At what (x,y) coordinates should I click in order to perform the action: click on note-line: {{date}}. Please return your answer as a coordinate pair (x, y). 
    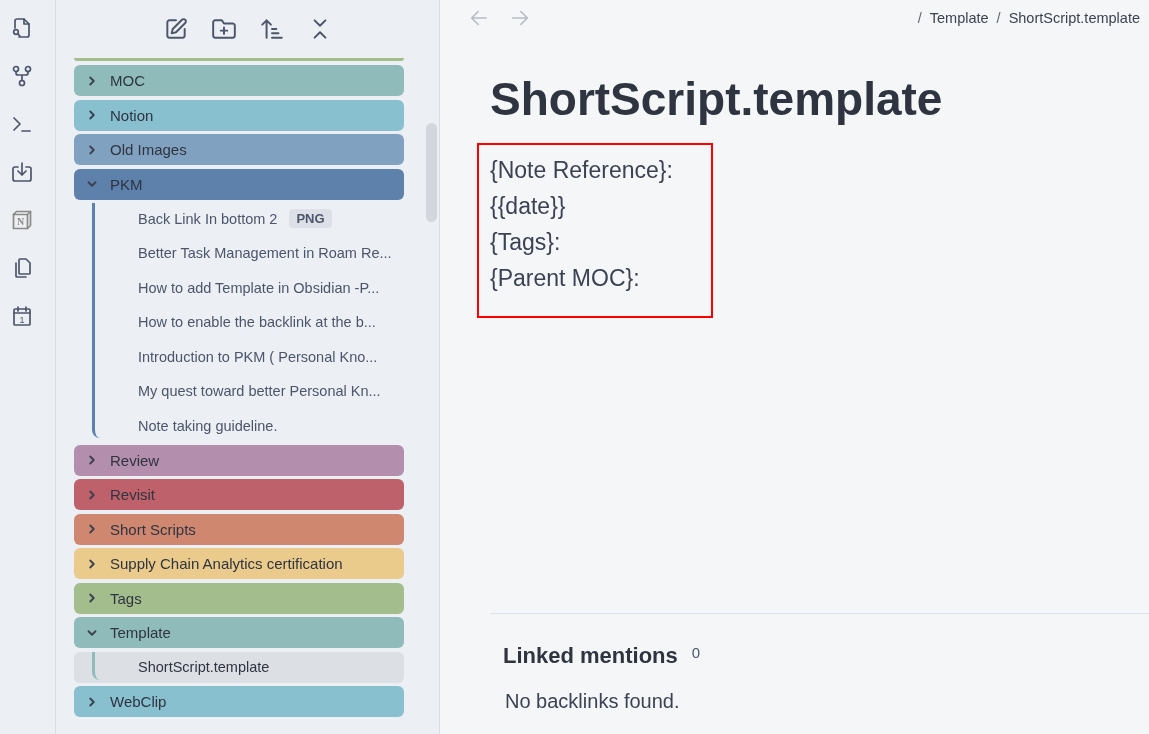
    Looking at the image, I should click on (528, 206).